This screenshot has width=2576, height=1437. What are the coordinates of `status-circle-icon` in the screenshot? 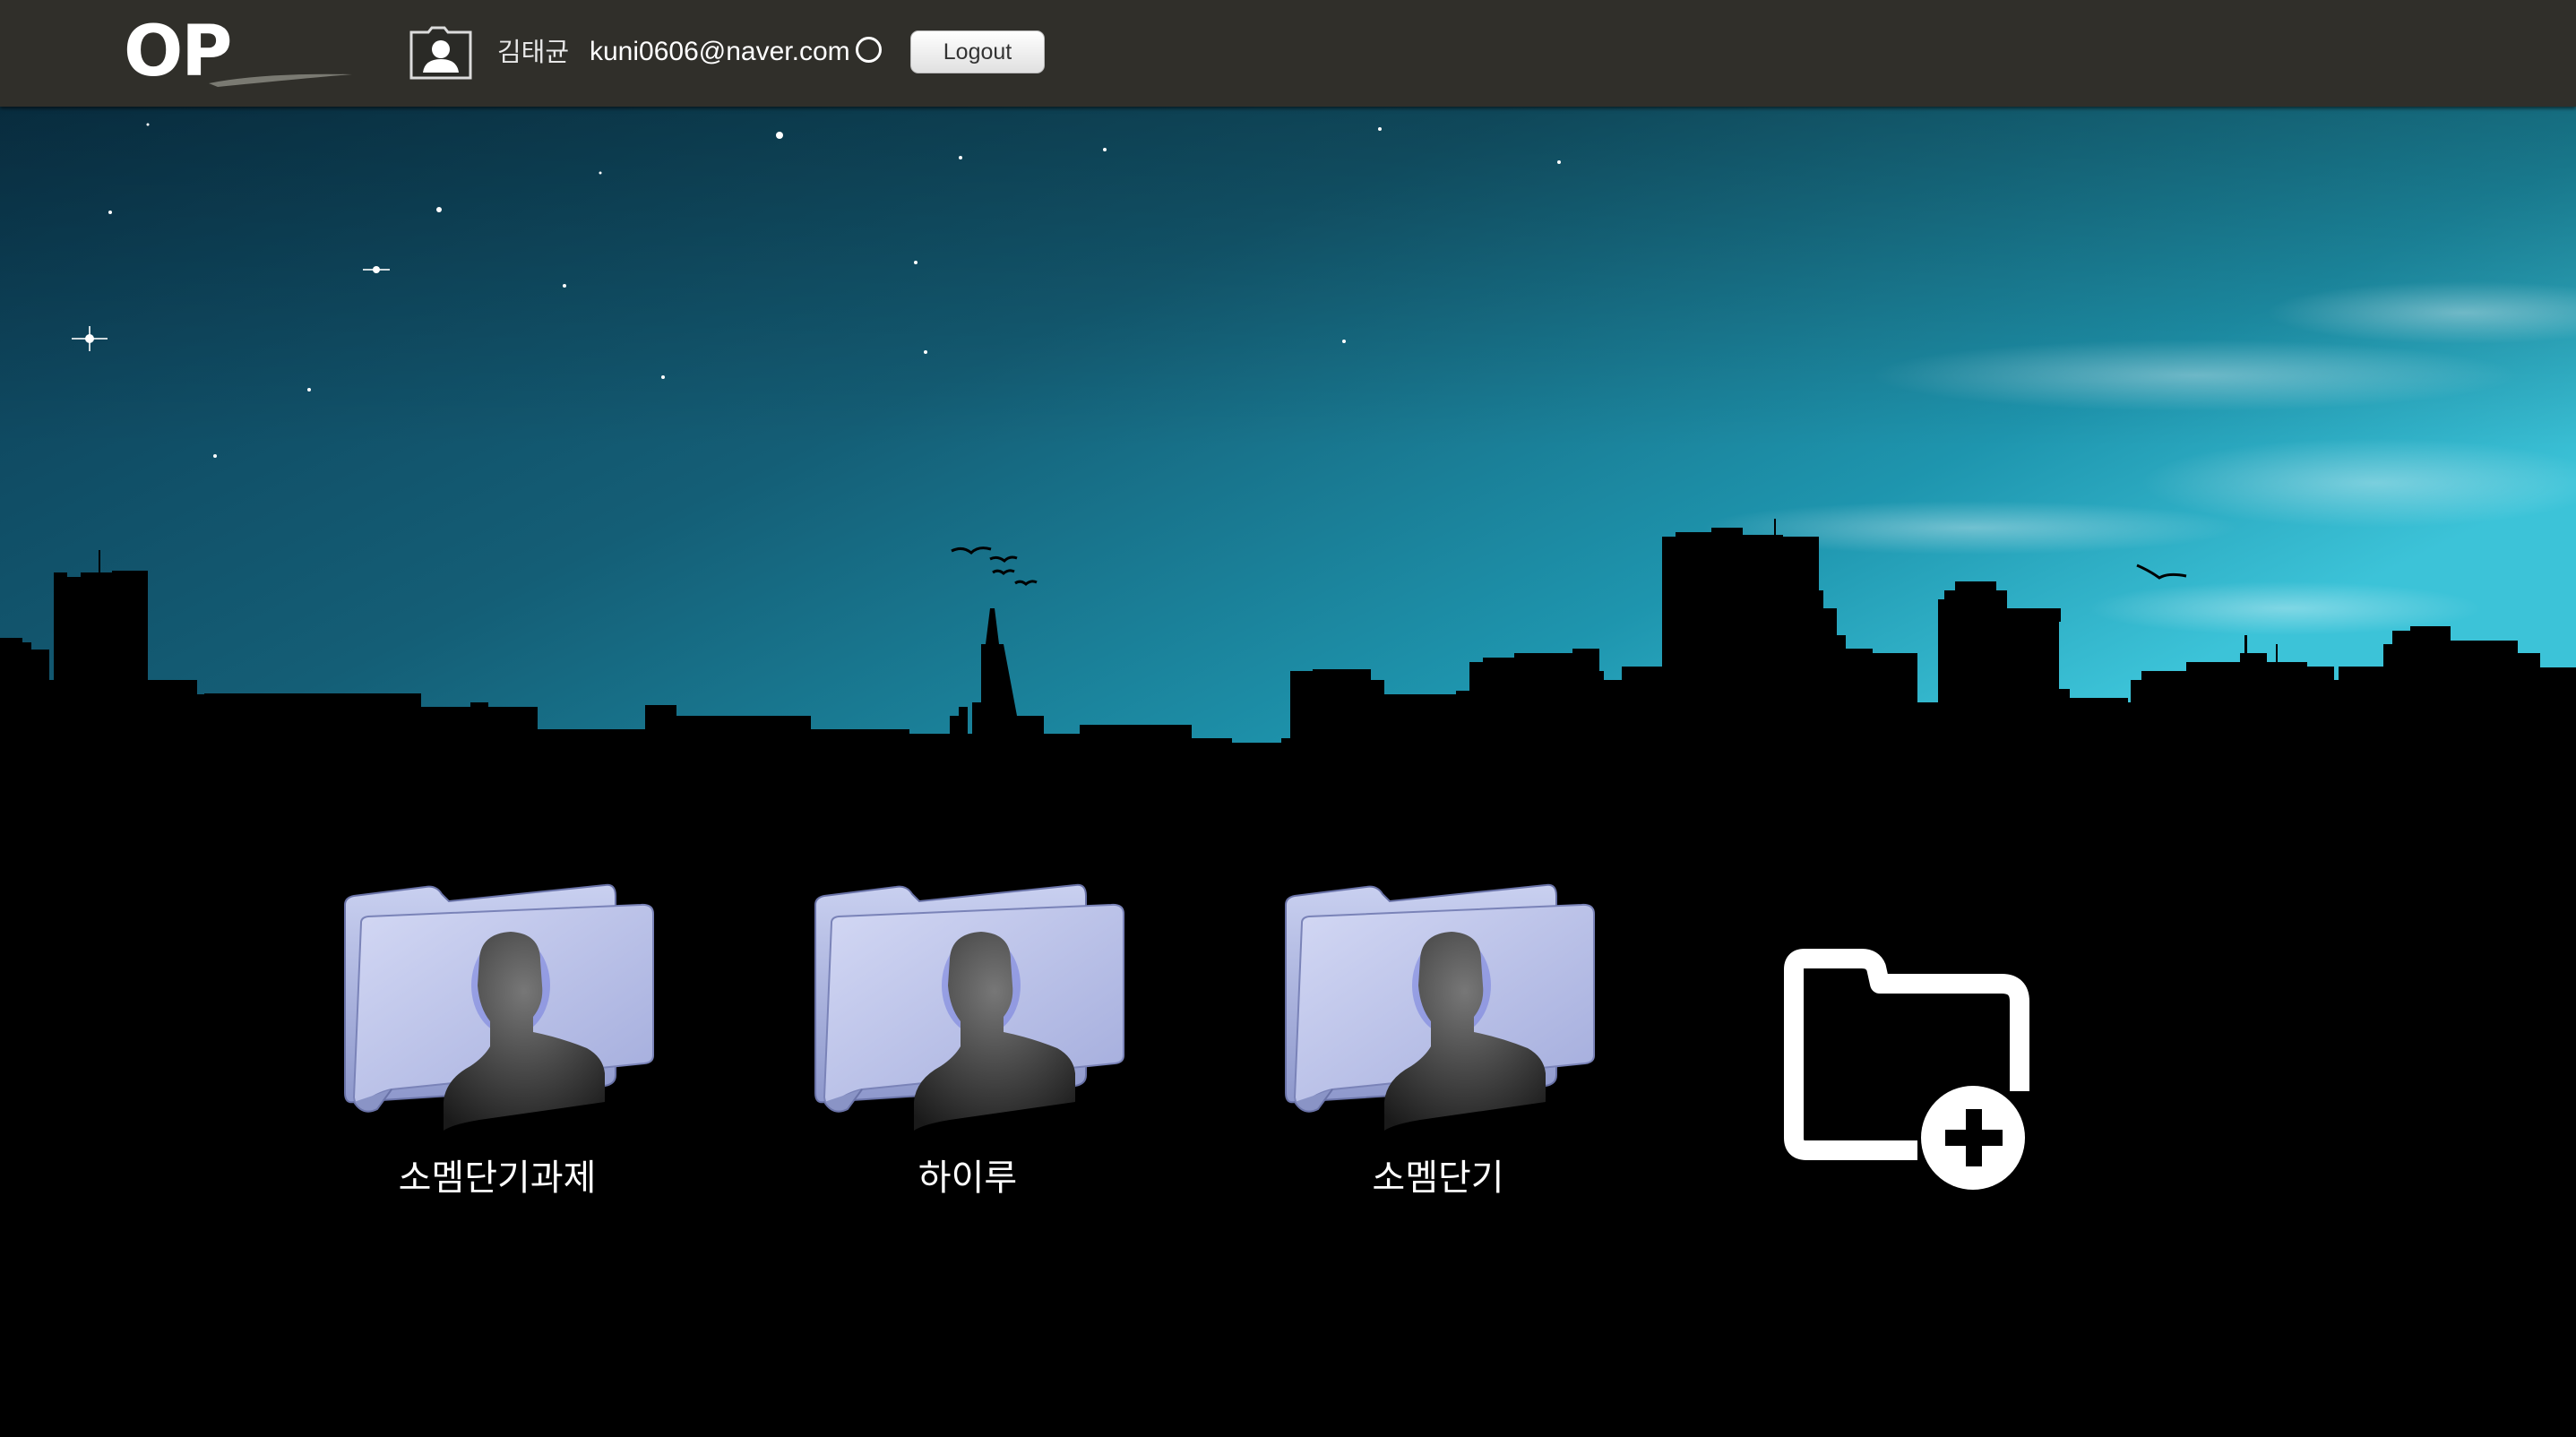 It's located at (869, 50).